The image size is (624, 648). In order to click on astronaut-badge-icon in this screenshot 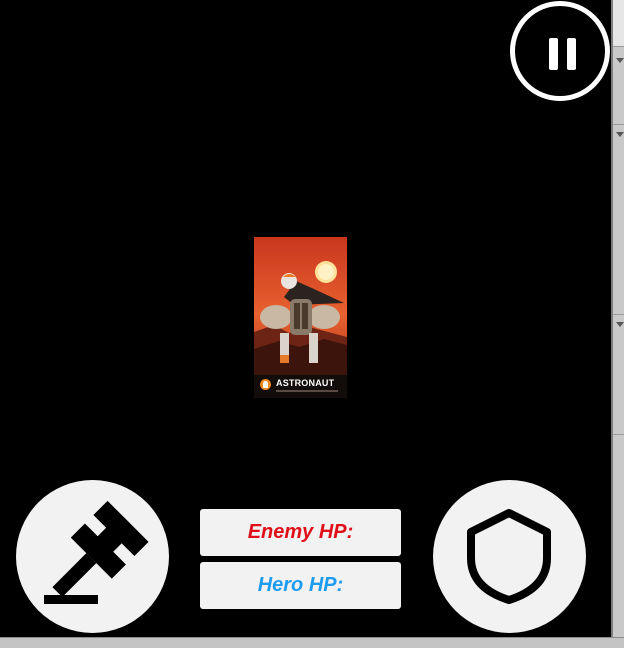, I will do `click(265, 384)`.